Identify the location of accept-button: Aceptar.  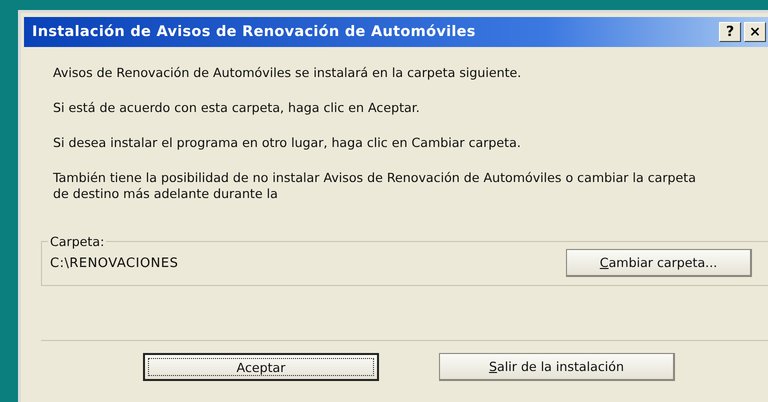
(261, 367).